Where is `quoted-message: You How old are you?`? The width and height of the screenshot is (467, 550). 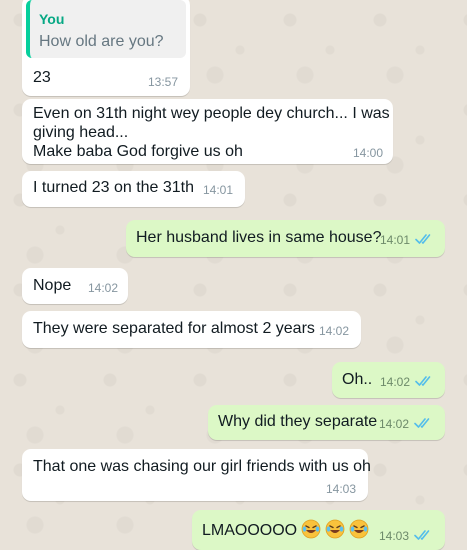 quoted-message: You How old are you? is located at coordinates (106, 29).